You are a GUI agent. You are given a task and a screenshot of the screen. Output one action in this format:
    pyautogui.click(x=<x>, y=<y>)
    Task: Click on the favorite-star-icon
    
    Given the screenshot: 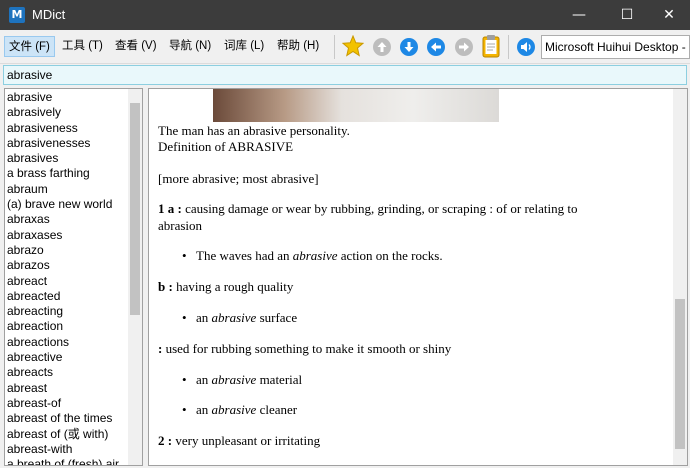 What is the action you would take?
    pyautogui.click(x=353, y=46)
    